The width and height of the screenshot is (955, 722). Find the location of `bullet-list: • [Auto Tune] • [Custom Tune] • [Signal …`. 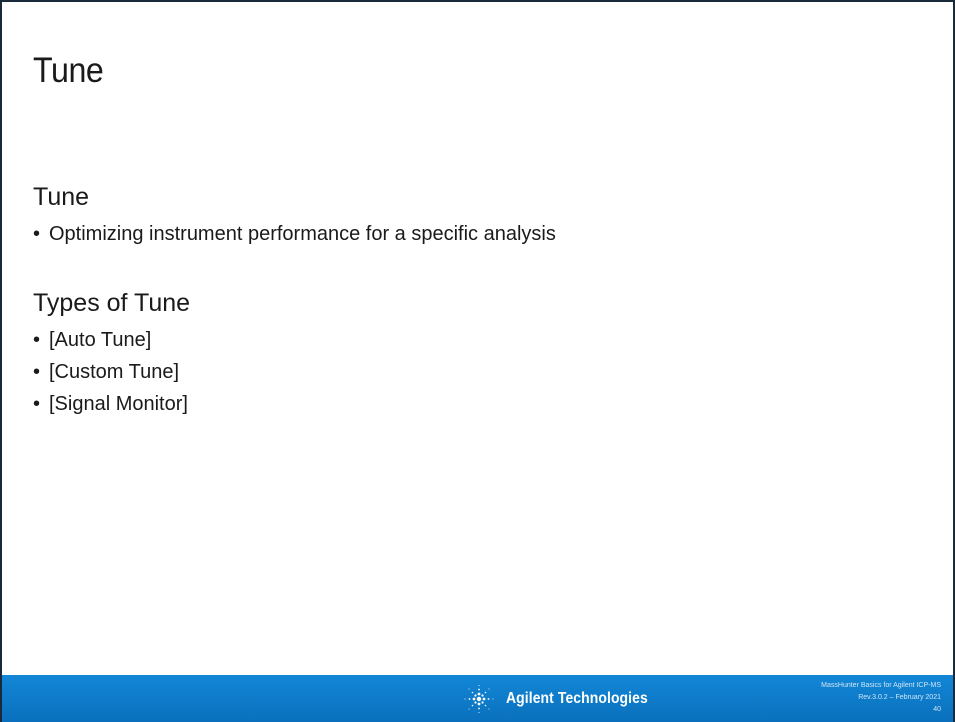

bullet-list: • [Auto Tune] • [Custom Tune] • [Signal … is located at coordinates (473, 372).